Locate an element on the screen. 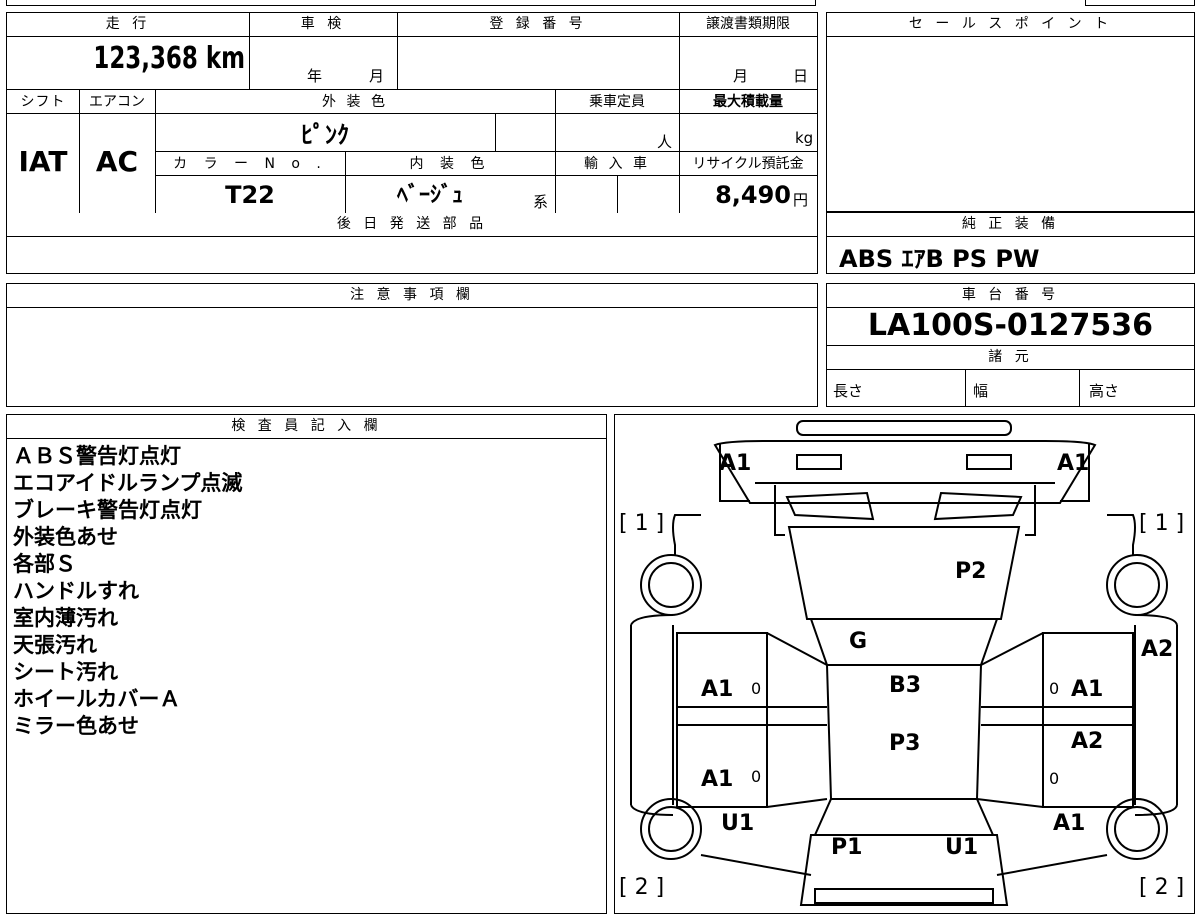  registration-header: 登 録 番 号 is located at coordinates (538, 25).